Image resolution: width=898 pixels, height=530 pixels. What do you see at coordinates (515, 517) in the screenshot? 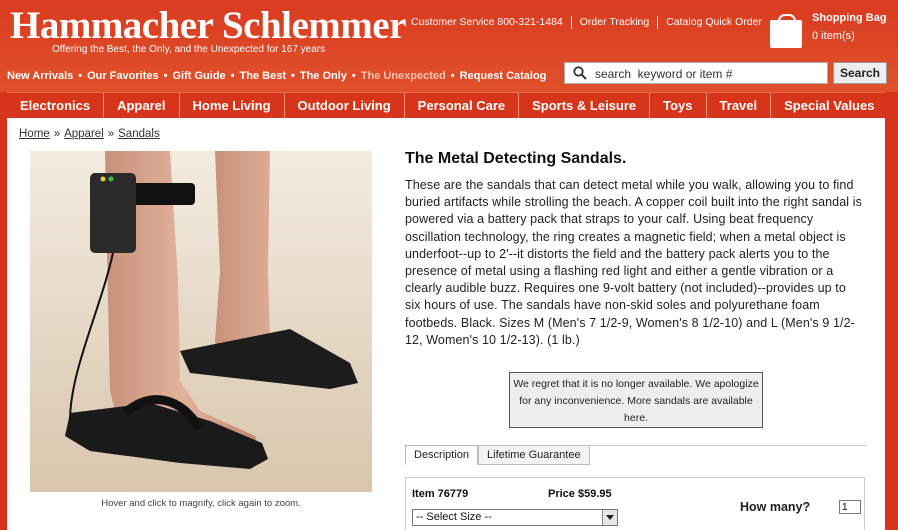
I see `size-select: -- Select Size --` at bounding box center [515, 517].